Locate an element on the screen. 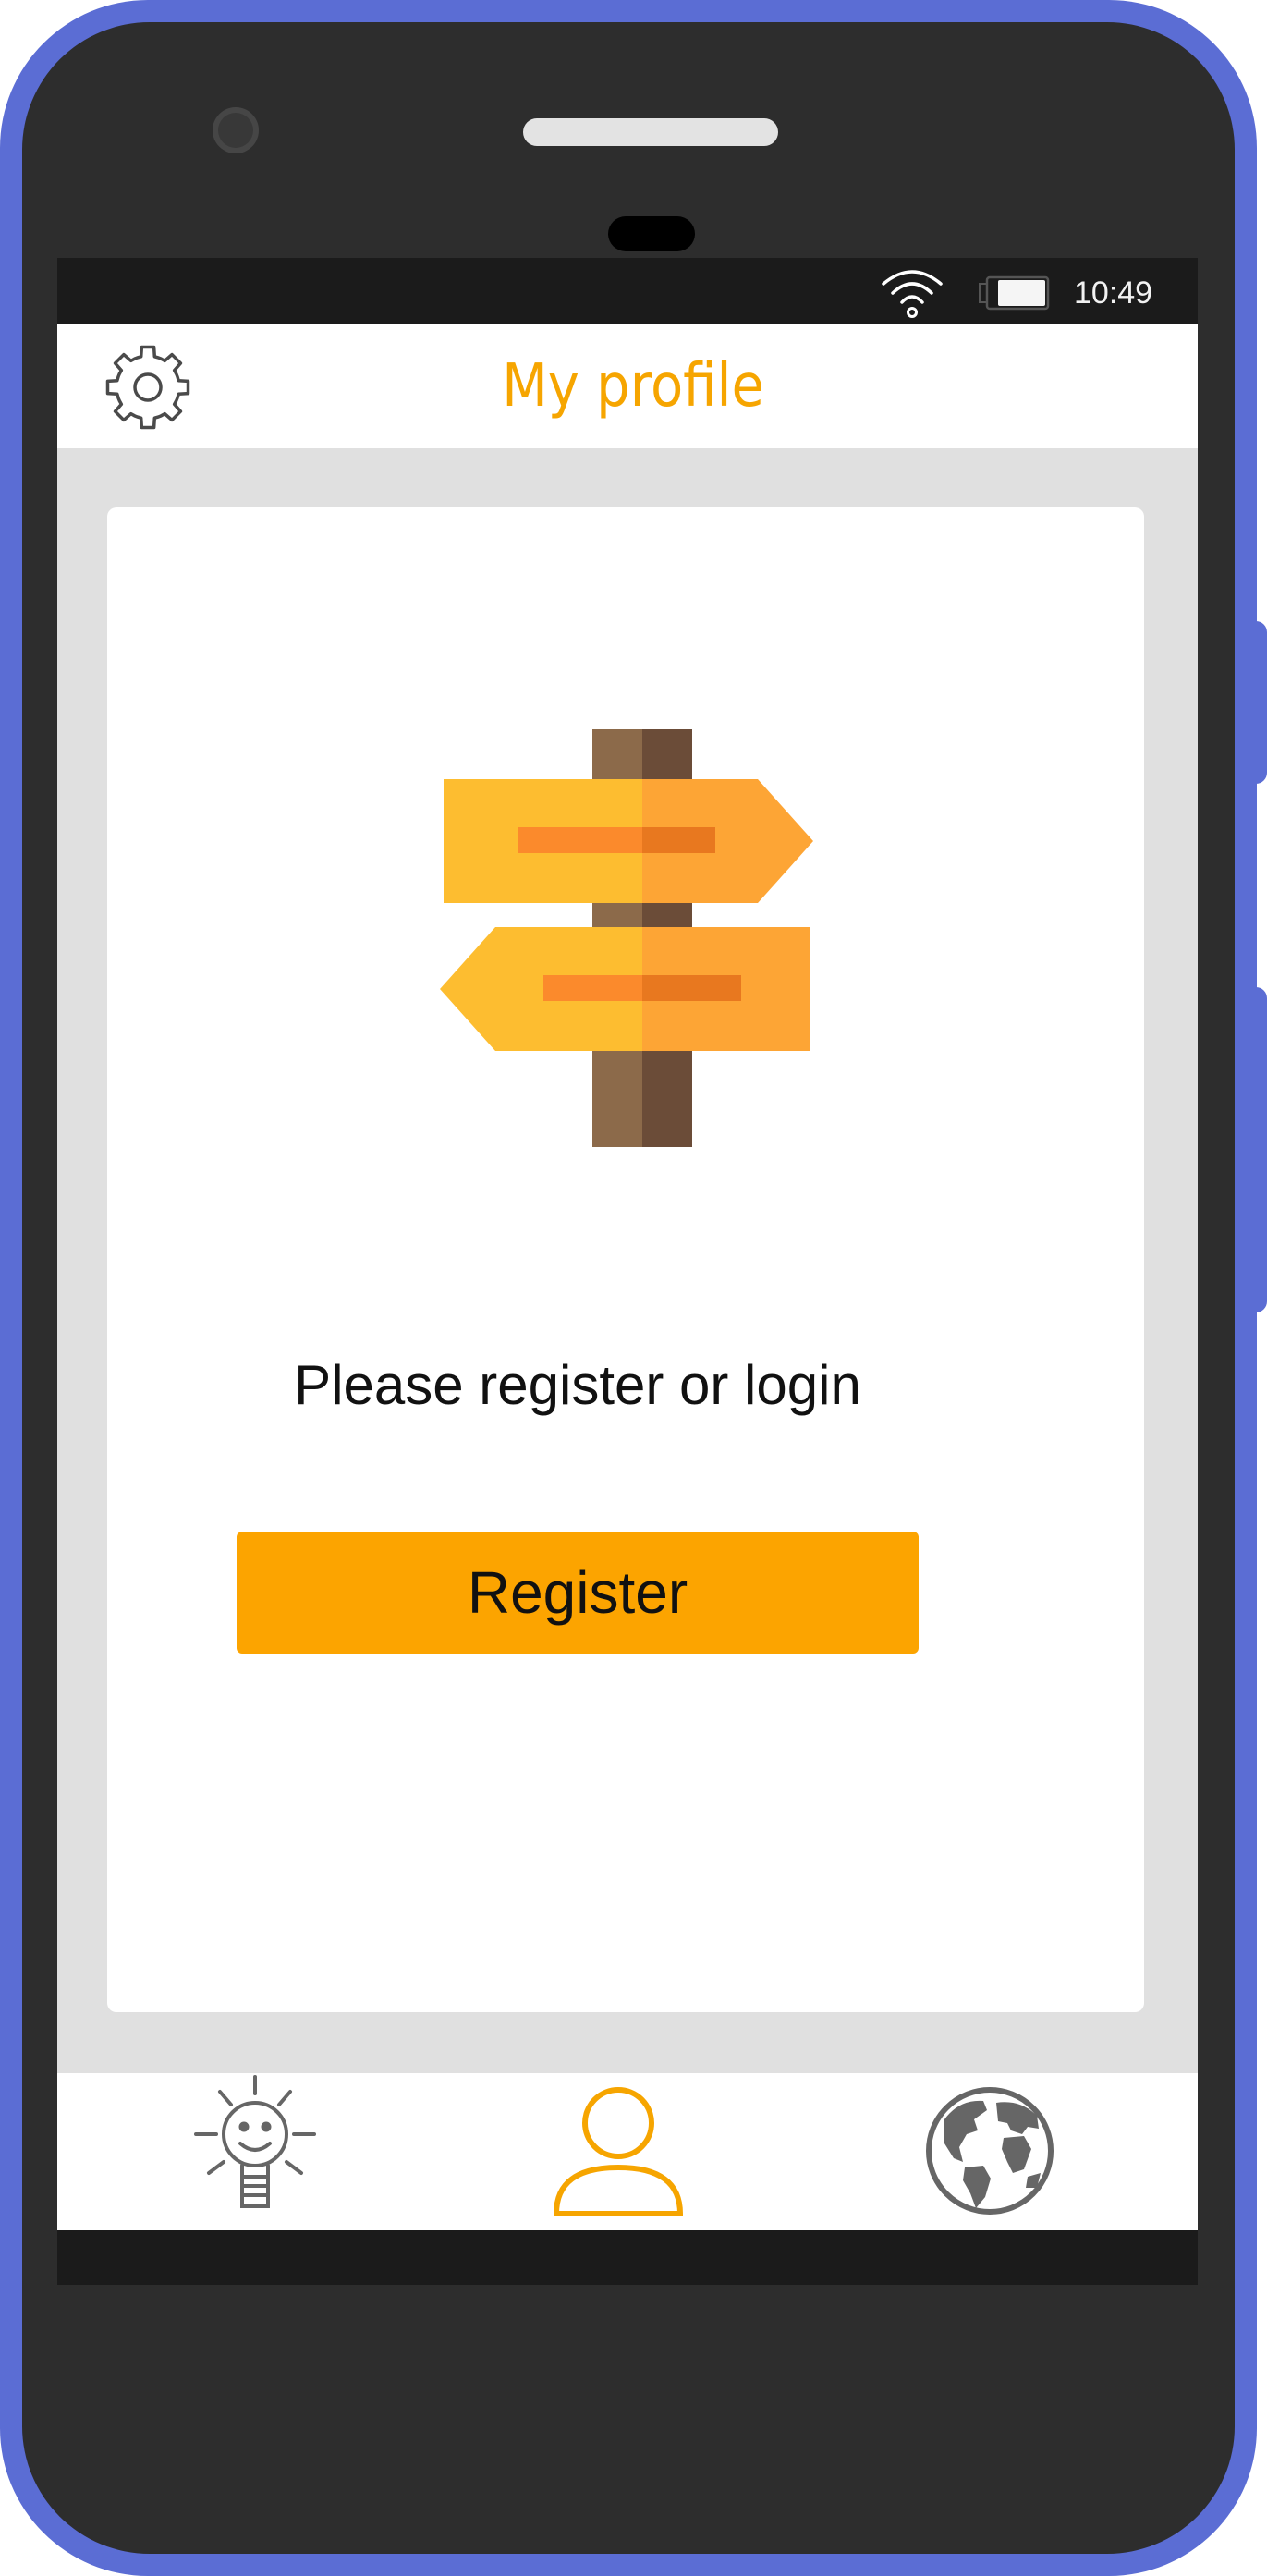 The image size is (1267, 2576). nav-item-world is located at coordinates (990, 2151).